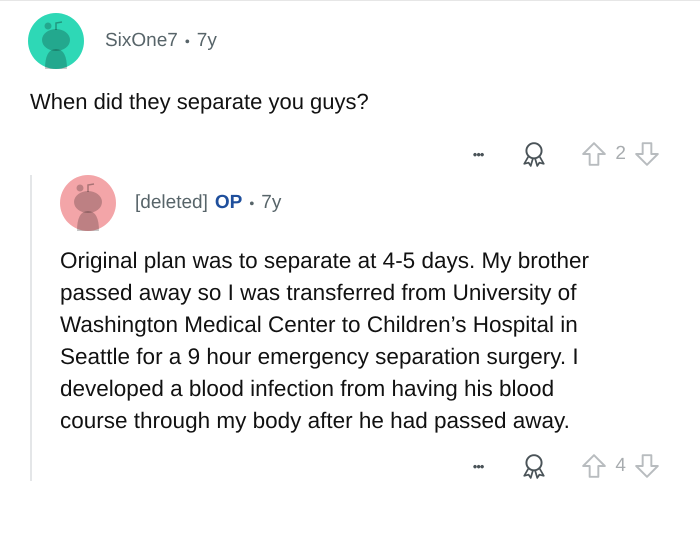 The image size is (700, 535). Describe the element at coordinates (171, 203) in the screenshot. I see `username: [deleted]` at that location.